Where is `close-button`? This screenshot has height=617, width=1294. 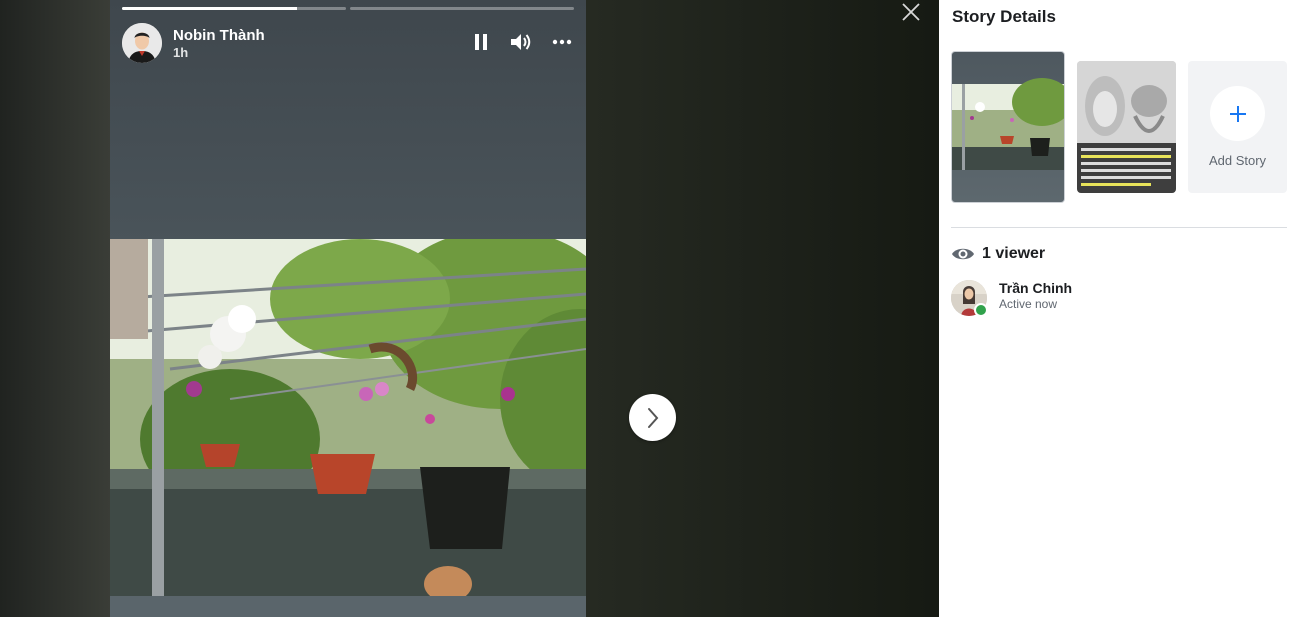 close-button is located at coordinates (911, 12).